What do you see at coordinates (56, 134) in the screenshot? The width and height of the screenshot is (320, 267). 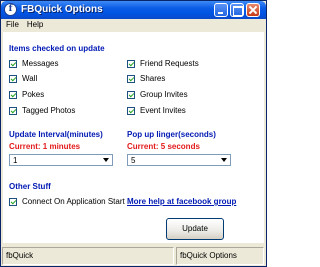 I see `update-interval-title: Update Interval(minutes)` at bounding box center [56, 134].